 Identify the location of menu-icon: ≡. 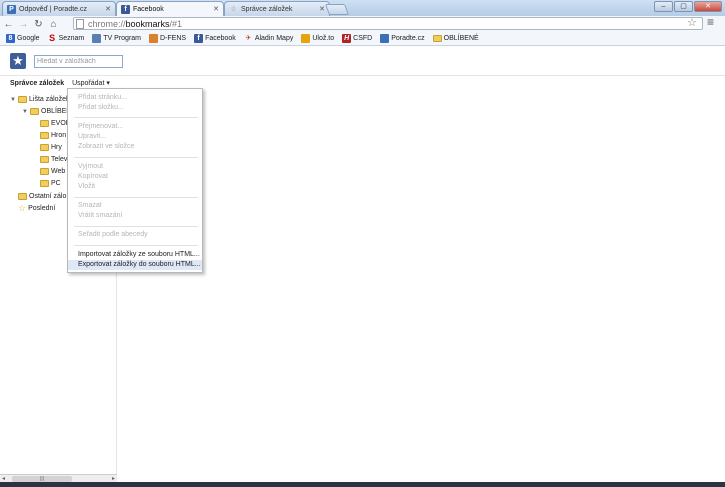
(710, 22).